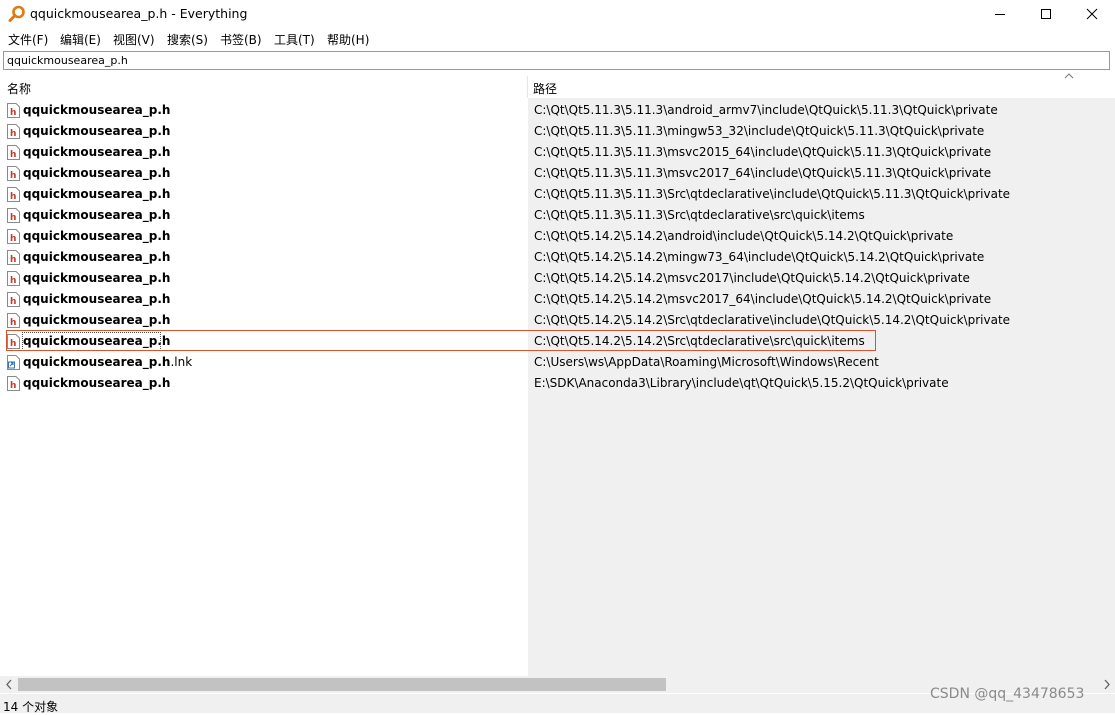 This screenshot has height=715, width=1115. I want to click on shortcut-file-icon, so click(13, 362).